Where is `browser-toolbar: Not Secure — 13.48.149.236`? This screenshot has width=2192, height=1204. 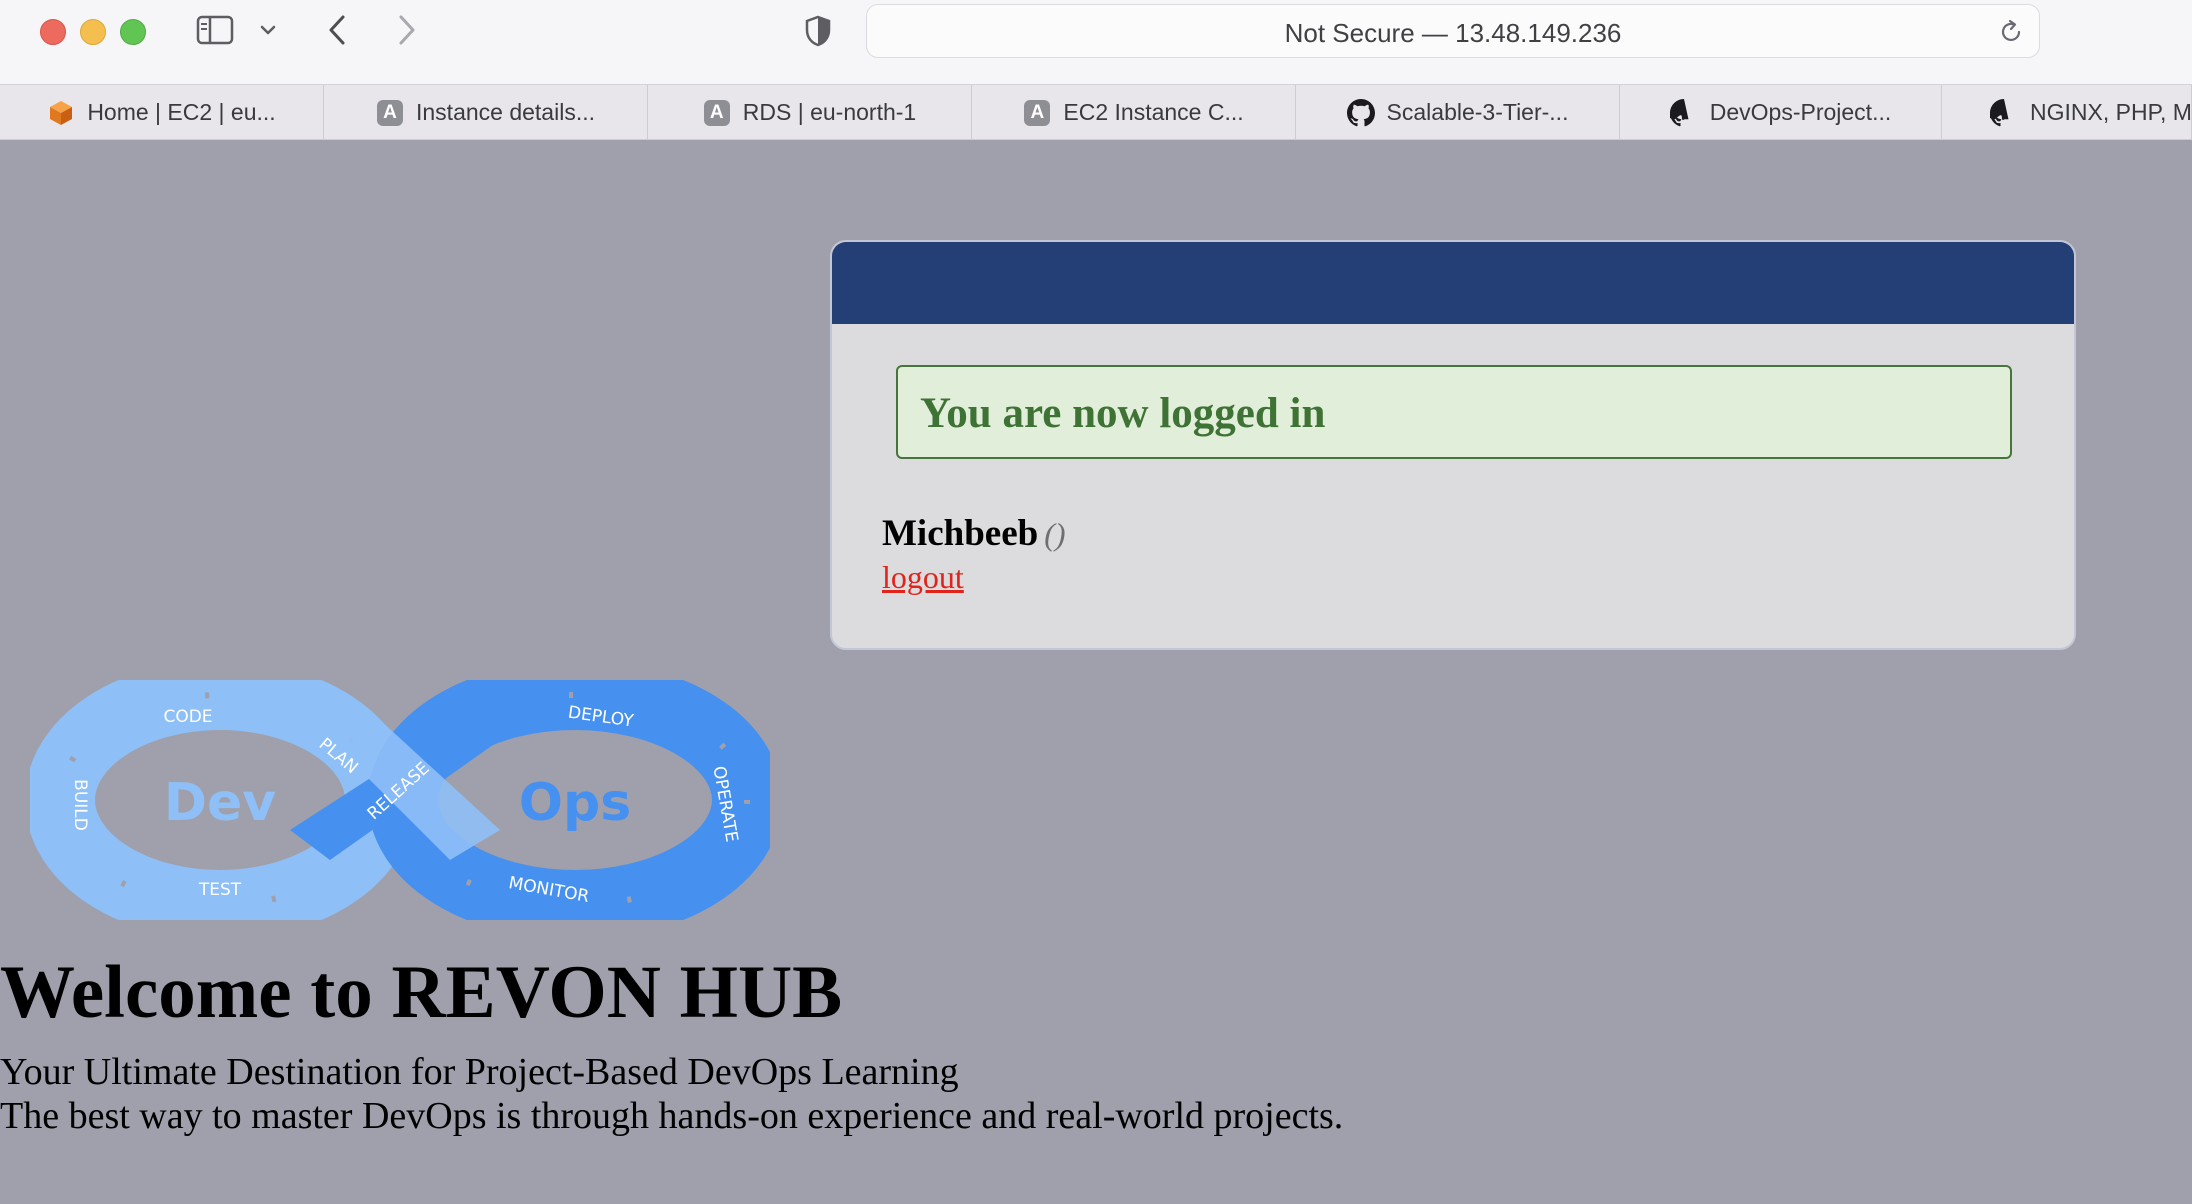 browser-toolbar: Not Secure — 13.48.149.236 is located at coordinates (1096, 42).